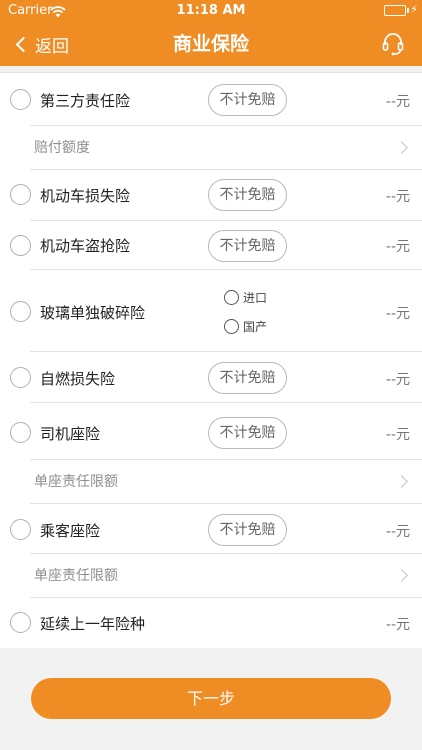 This screenshot has height=750, width=422. I want to click on item-name: 玻璃单独破碎险, so click(93, 313).